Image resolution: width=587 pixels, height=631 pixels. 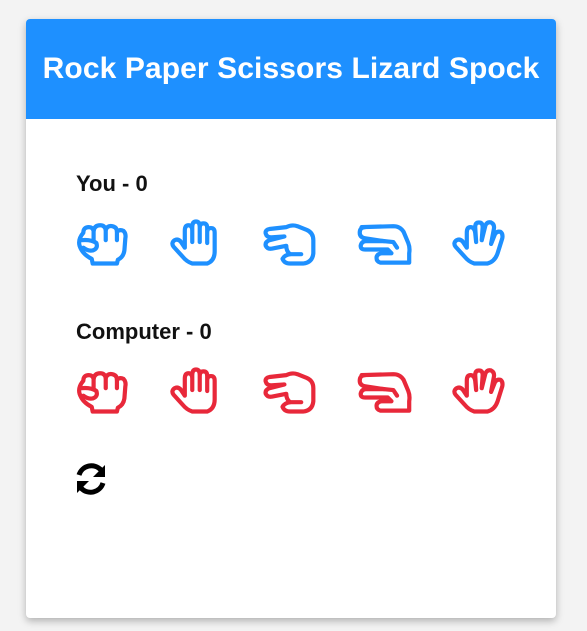 What do you see at coordinates (128, 331) in the screenshot?
I see `computer-name: Computer` at bounding box center [128, 331].